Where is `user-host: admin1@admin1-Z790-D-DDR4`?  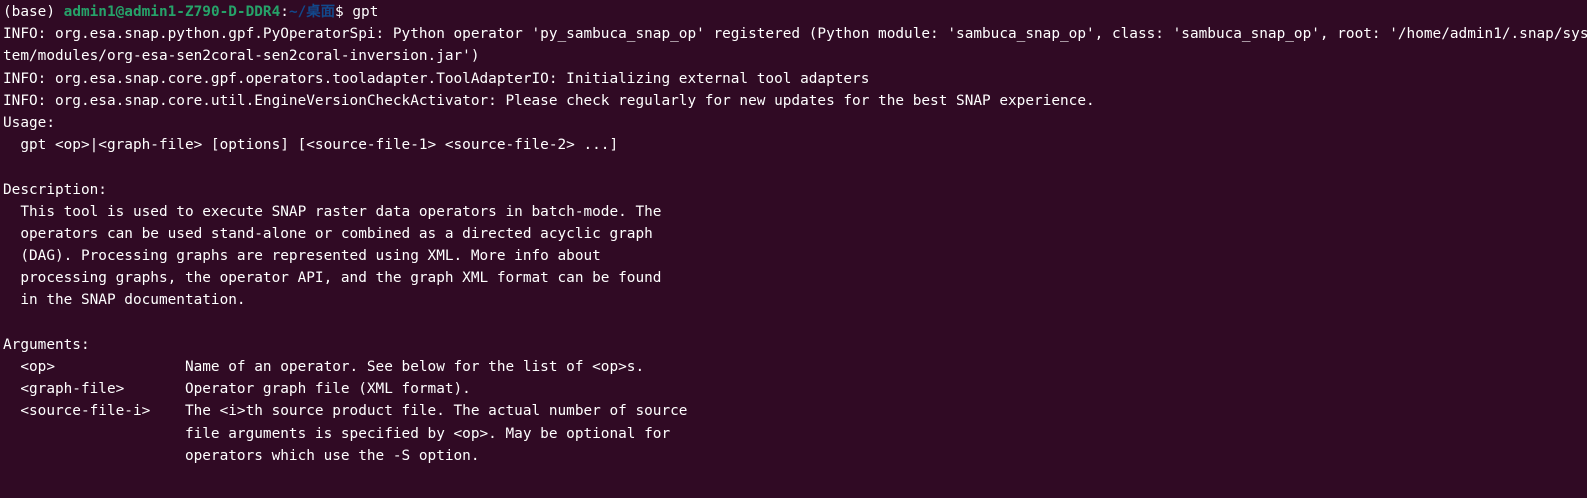 user-host: admin1@admin1-Z790-D-DDR4 is located at coordinates (172, 12).